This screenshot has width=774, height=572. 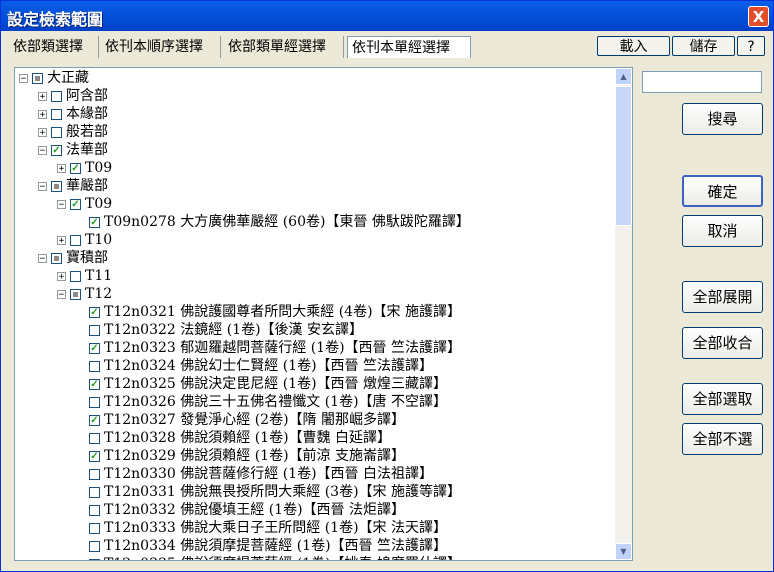 What do you see at coordinates (73, 96) in the screenshot?
I see `tree-node: + 阿含部` at bounding box center [73, 96].